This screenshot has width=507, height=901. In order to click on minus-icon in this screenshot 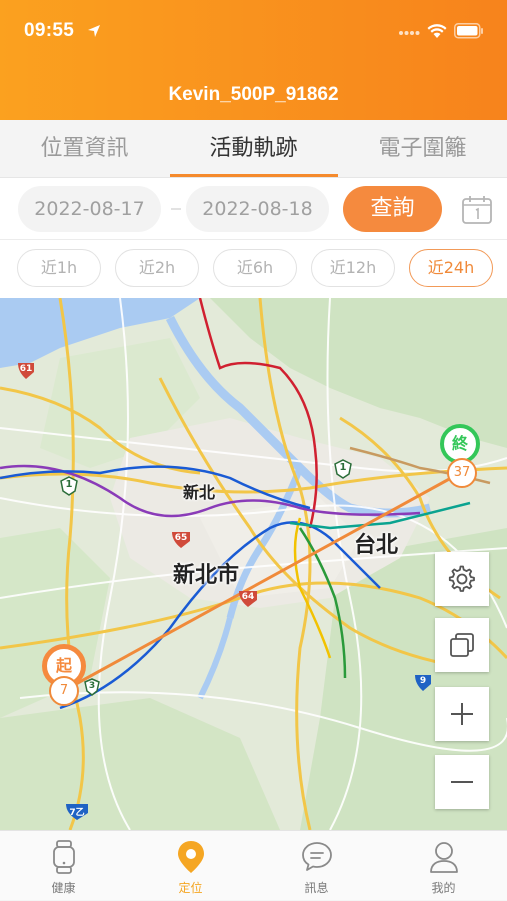, I will do `click(462, 782)`.